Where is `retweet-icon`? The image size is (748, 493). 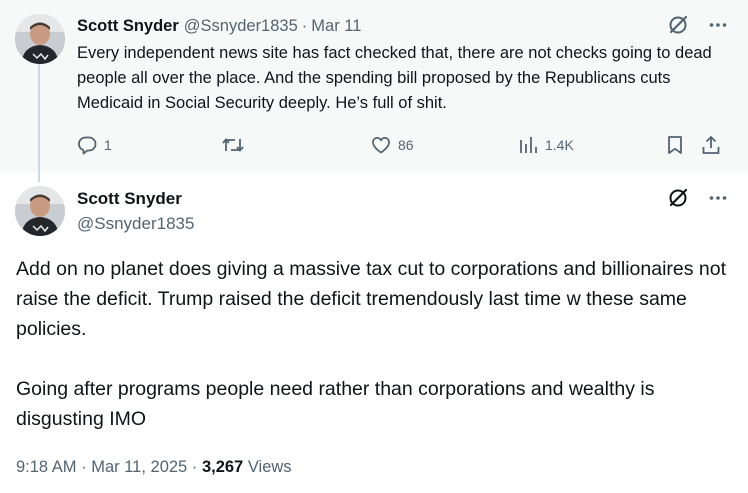
retweet-icon is located at coordinates (233, 145).